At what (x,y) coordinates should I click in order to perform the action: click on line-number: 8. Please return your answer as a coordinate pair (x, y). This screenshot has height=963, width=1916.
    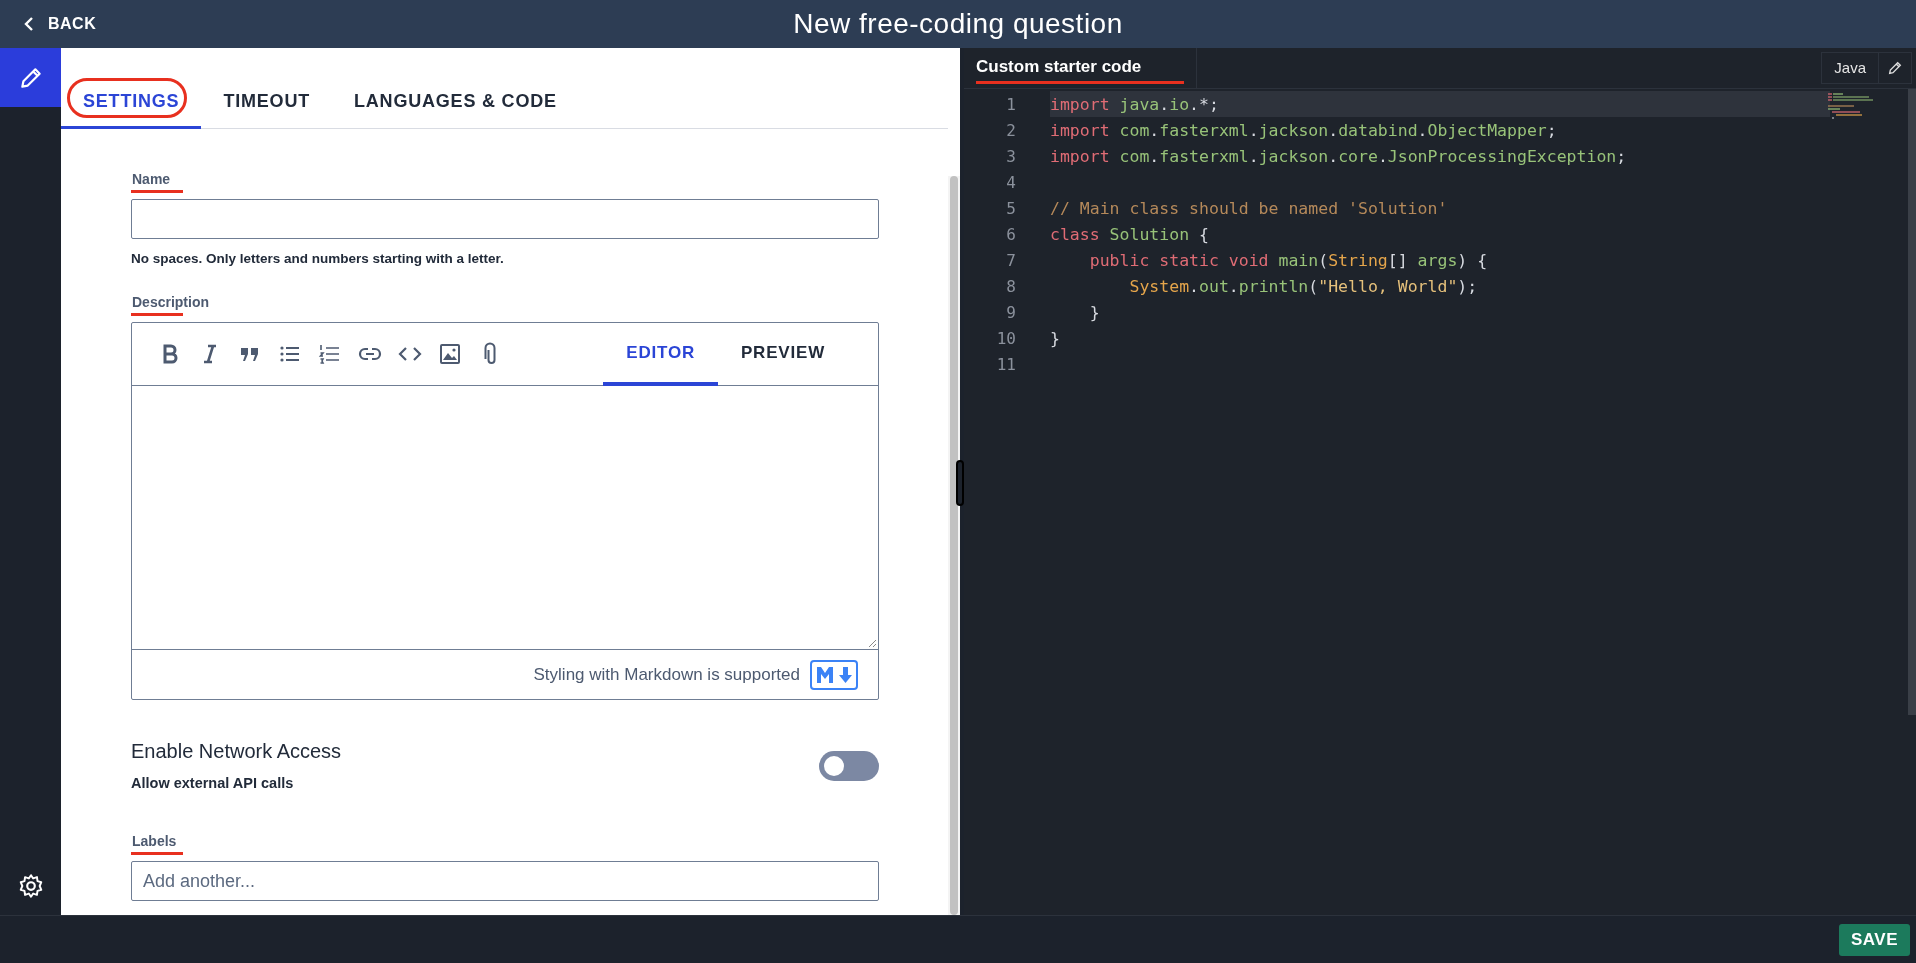
    Looking at the image, I should click on (1010, 286).